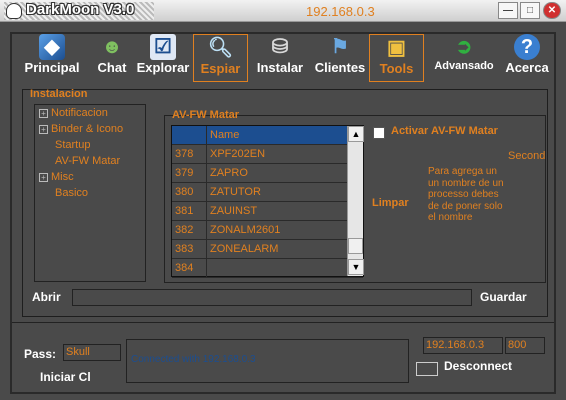  I want to click on activate-label: Activar AV-FW Matar, so click(444, 131).